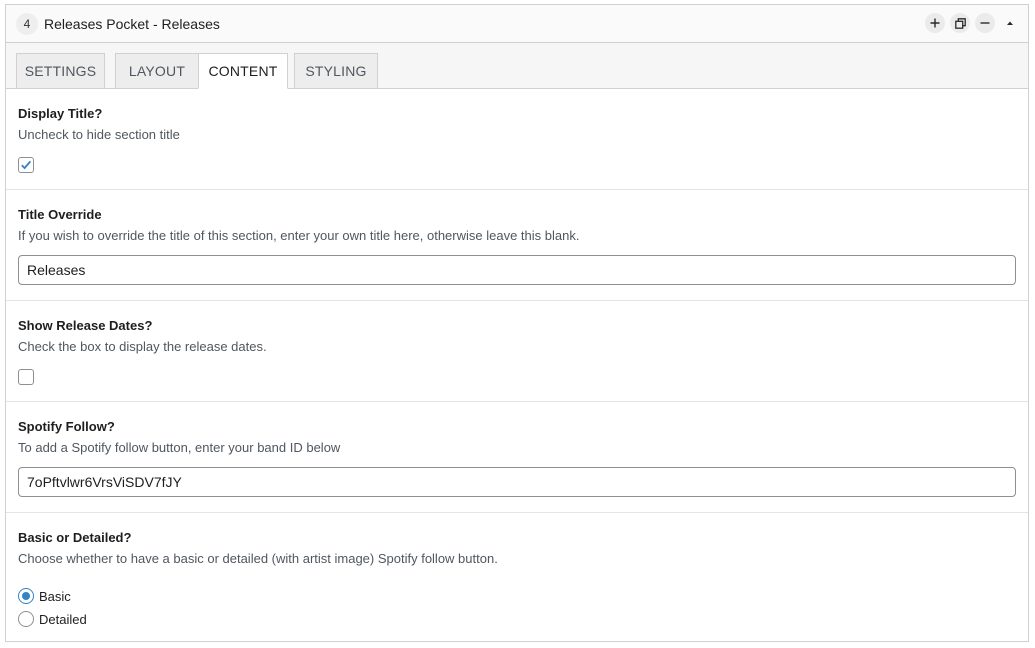 The width and height of the screenshot is (1035, 648). I want to click on caret-up-icon, so click(1010, 23).